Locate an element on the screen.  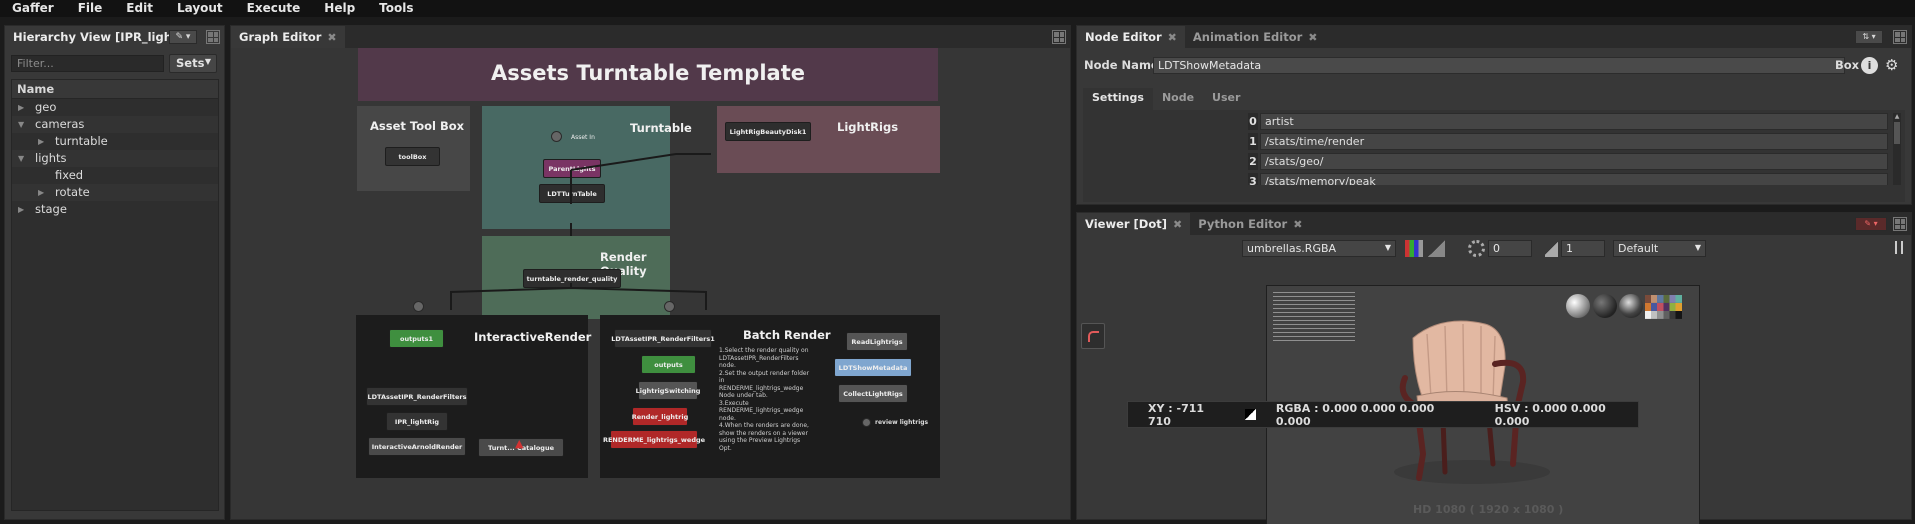
scroll-thumb is located at coordinates (1897, 133).